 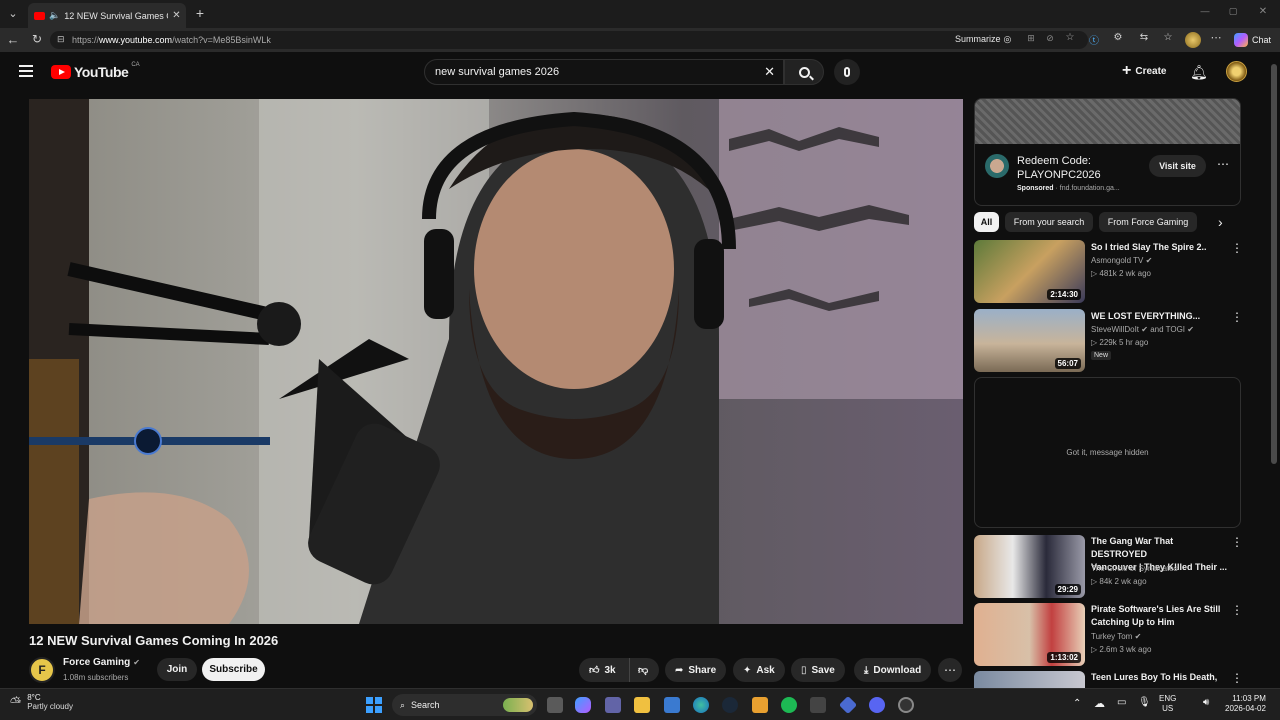 I want to click on ad-more-icon: ⋯, so click(x=1223, y=164).